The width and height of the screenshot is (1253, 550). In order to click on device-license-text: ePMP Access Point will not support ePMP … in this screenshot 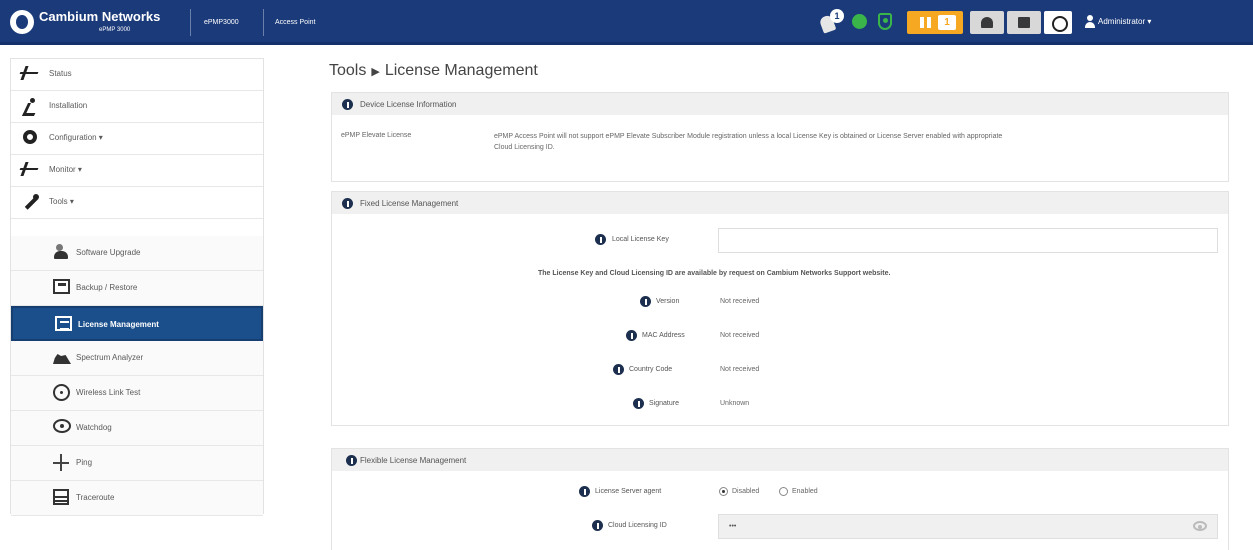, I will do `click(748, 142)`.